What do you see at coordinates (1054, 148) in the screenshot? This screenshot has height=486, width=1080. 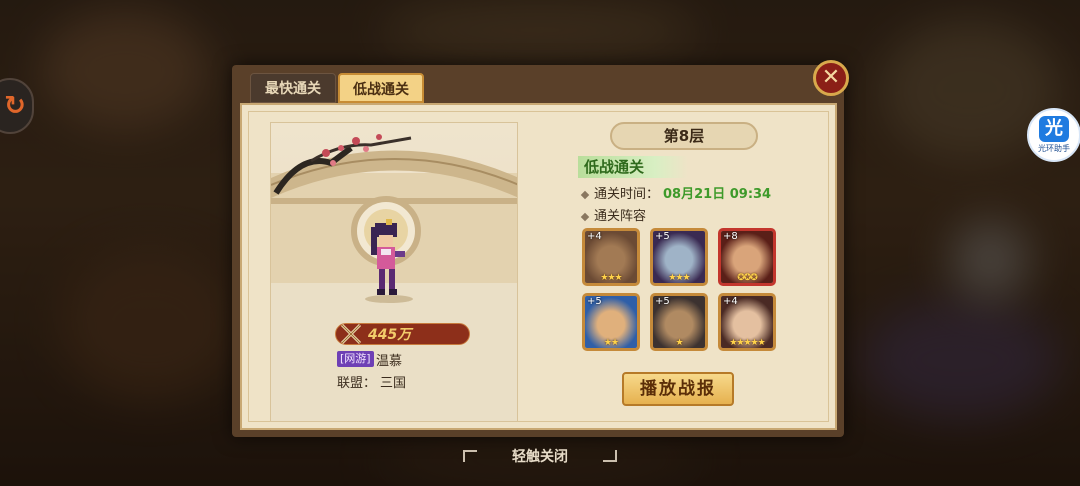 I see `assistant-label: 光环助手` at bounding box center [1054, 148].